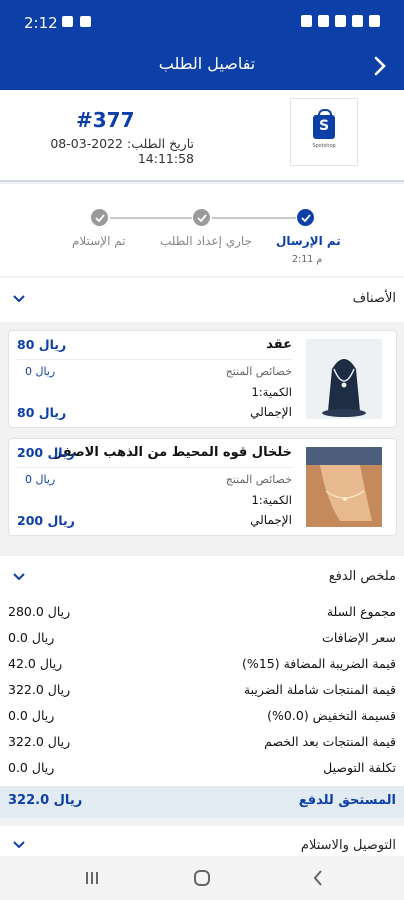 This screenshot has width=404, height=900. What do you see at coordinates (202, 802) in the screenshot?
I see `amount-due-bar: المستحق للدفع 322.0 ريال` at bounding box center [202, 802].